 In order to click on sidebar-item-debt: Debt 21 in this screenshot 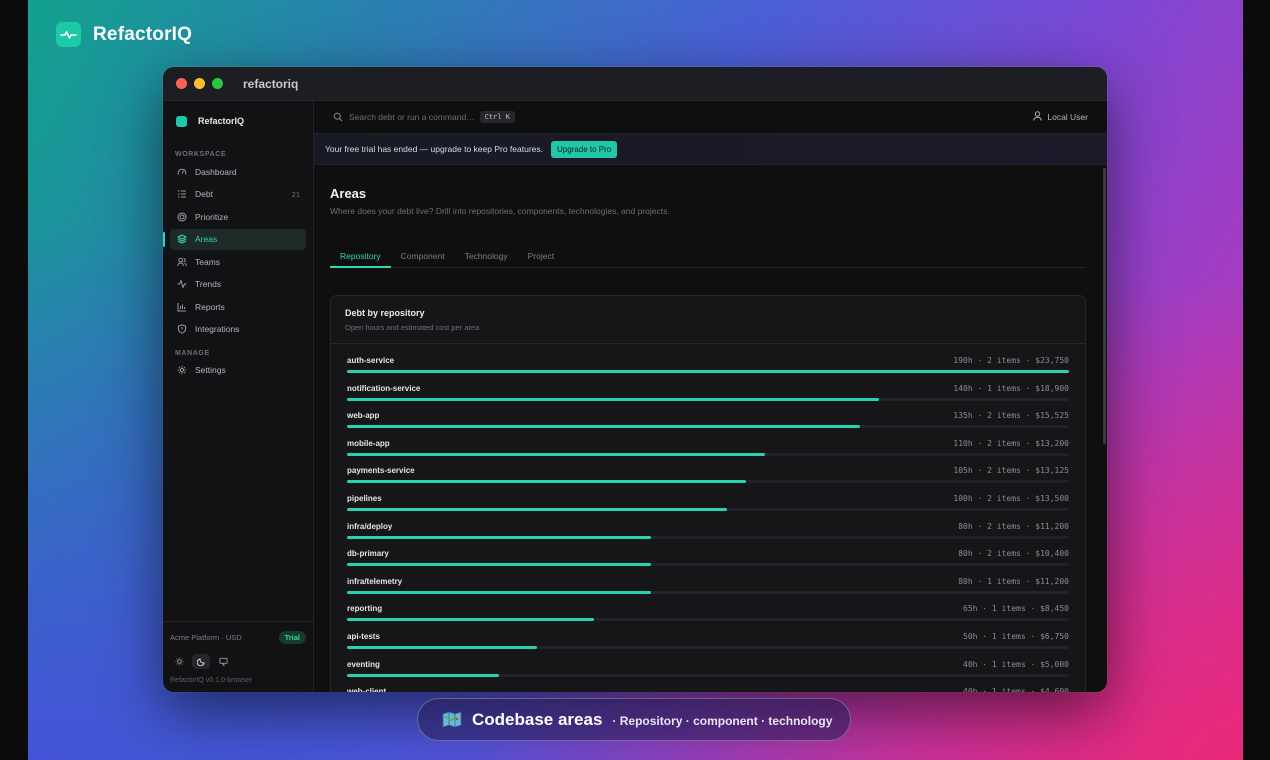, I will do `click(238, 194)`.